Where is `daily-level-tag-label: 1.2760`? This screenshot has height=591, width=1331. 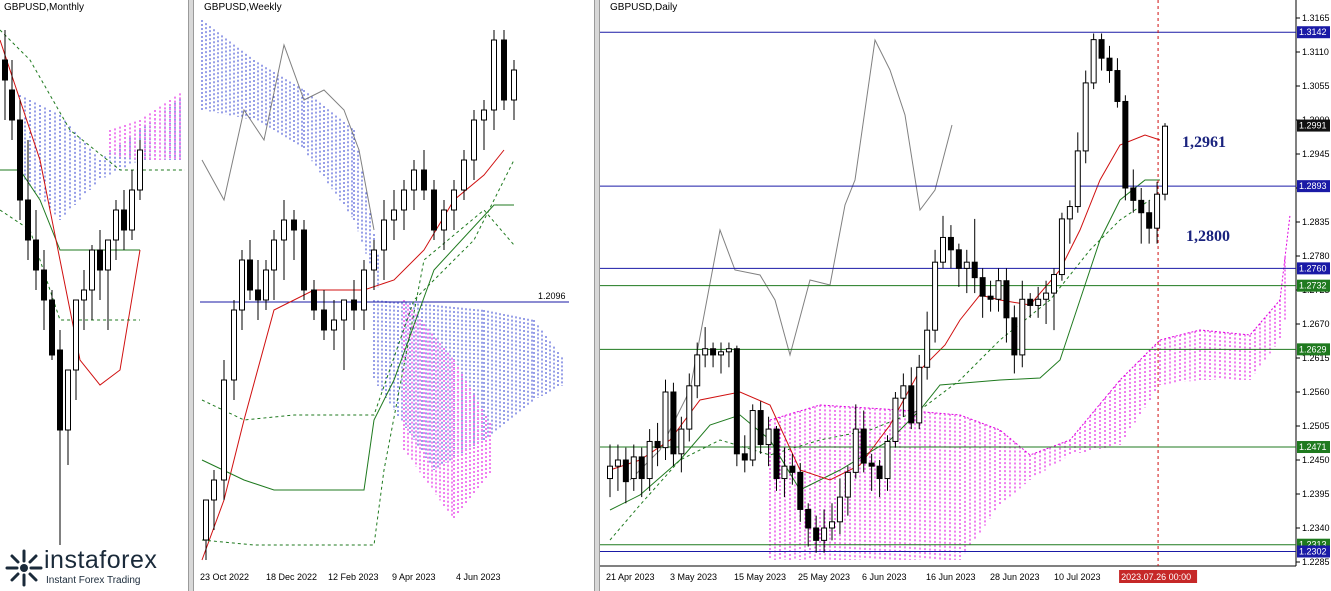 daily-level-tag-label: 1.2760 is located at coordinates (1313, 268).